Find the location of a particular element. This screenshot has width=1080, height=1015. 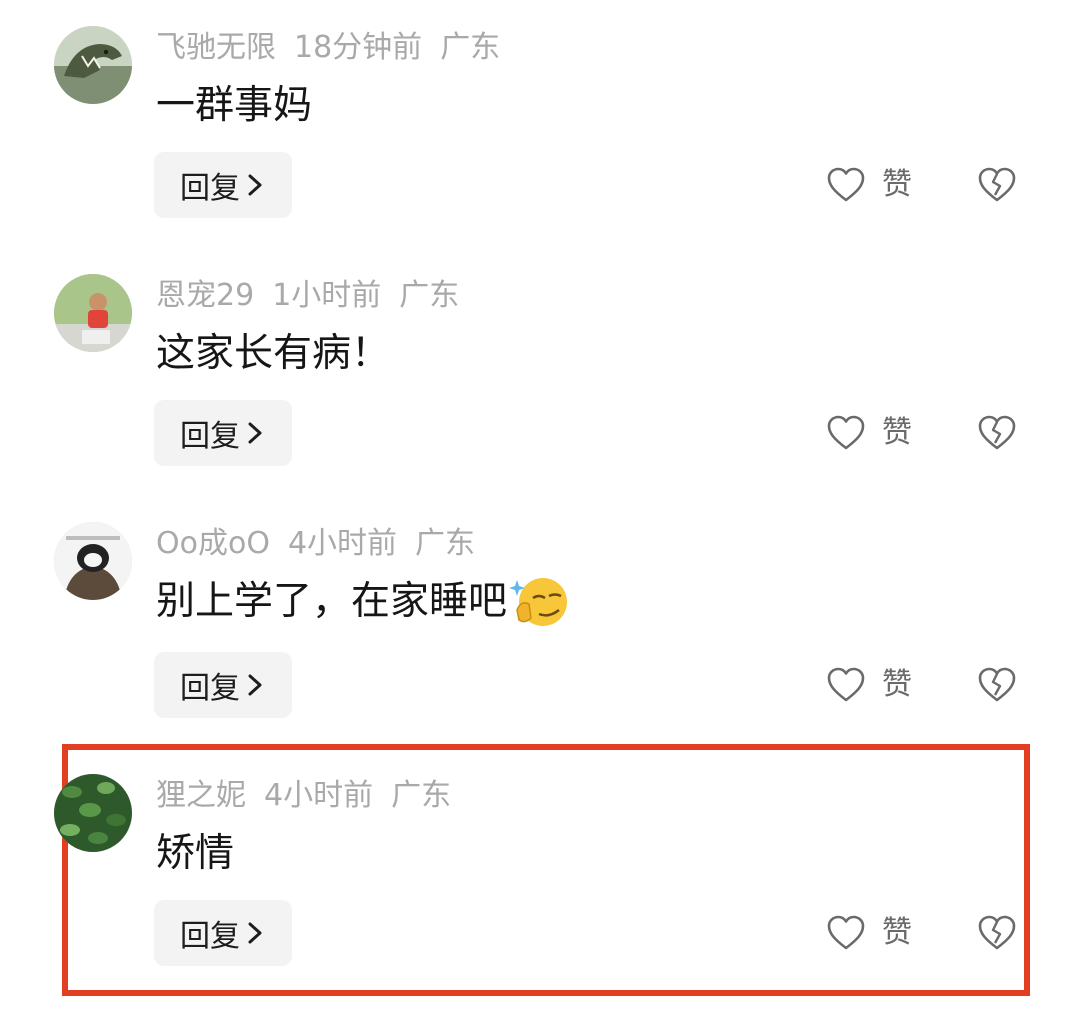

cartoon-avatar-image is located at coordinates (93, 561).